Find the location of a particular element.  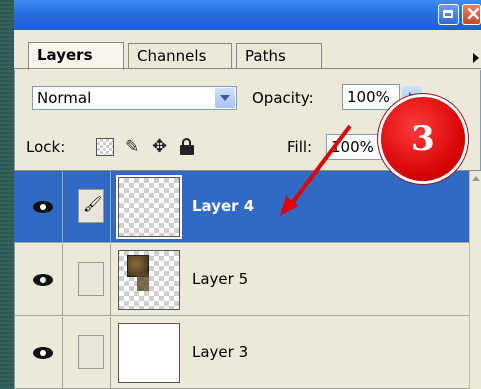

tab-bar: Layers Channels Paths is located at coordinates (247, 50).